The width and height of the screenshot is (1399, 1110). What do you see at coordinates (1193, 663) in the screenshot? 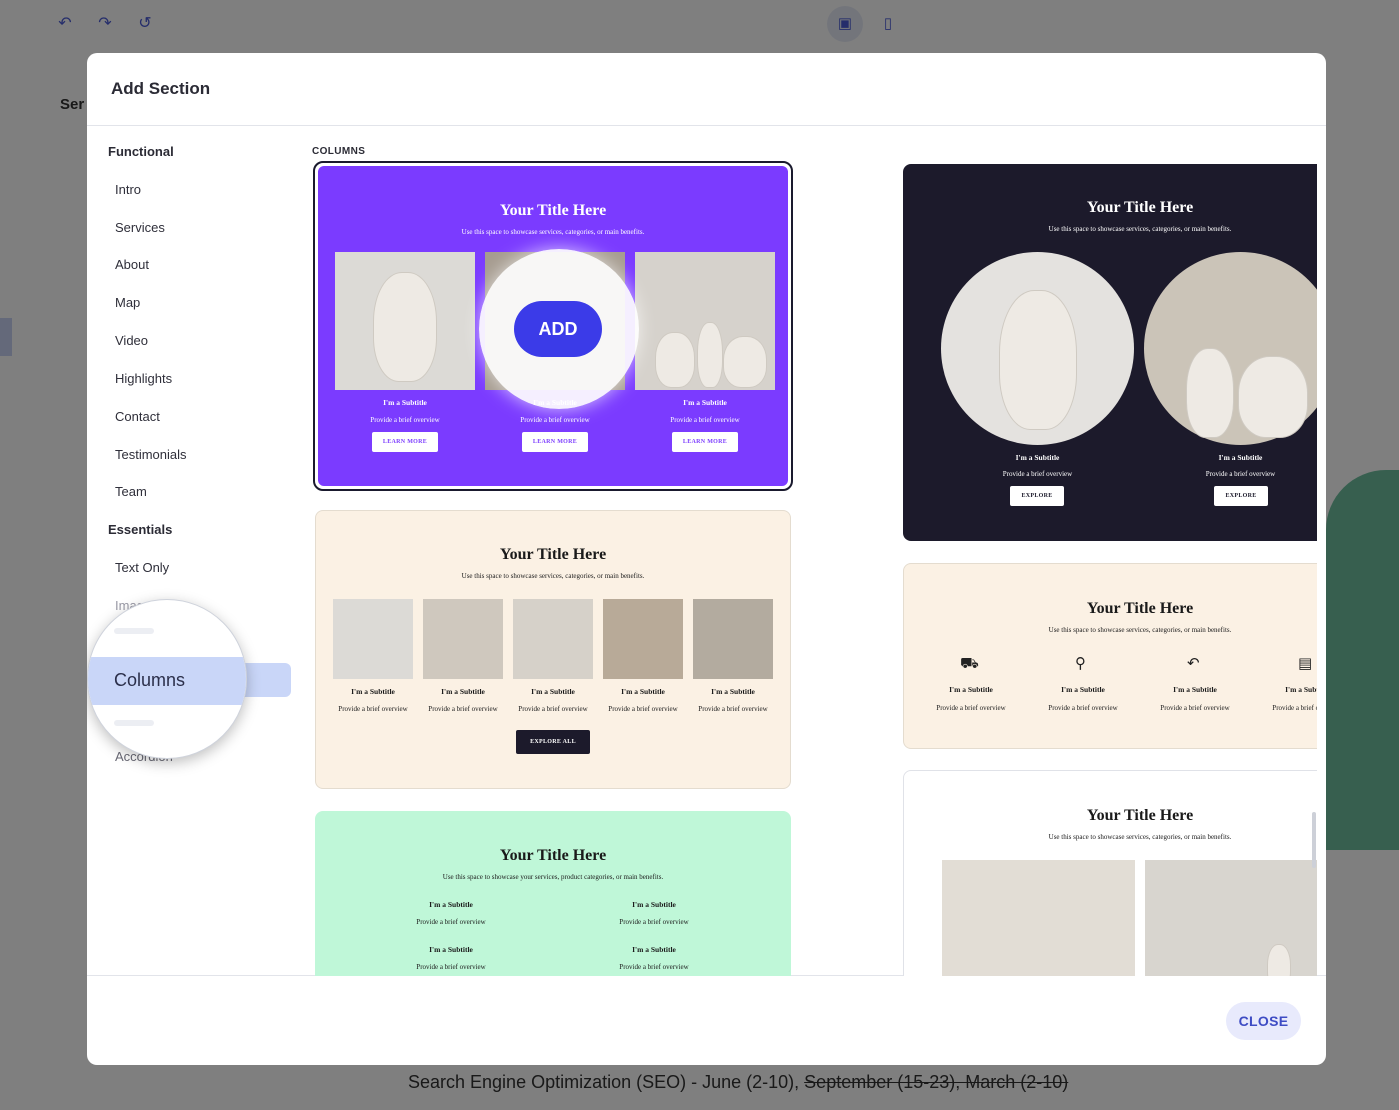
I see `return-arrow-icon: ↶` at bounding box center [1193, 663].